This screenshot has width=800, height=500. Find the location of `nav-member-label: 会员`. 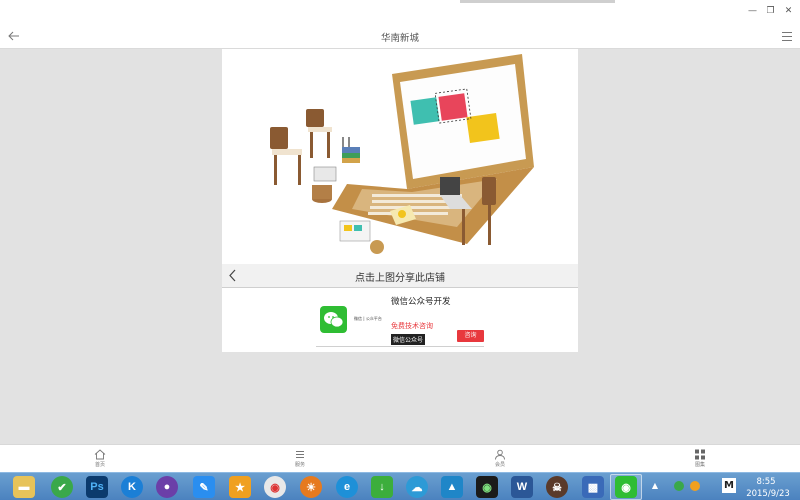

nav-member-label: 会员 is located at coordinates (499, 465).